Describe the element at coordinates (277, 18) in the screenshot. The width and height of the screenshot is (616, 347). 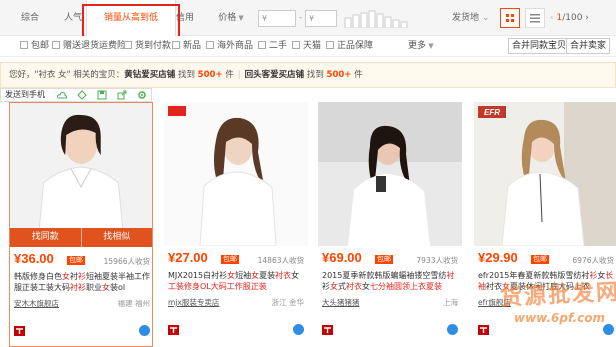
I see `price-min-input: ¥` at that location.